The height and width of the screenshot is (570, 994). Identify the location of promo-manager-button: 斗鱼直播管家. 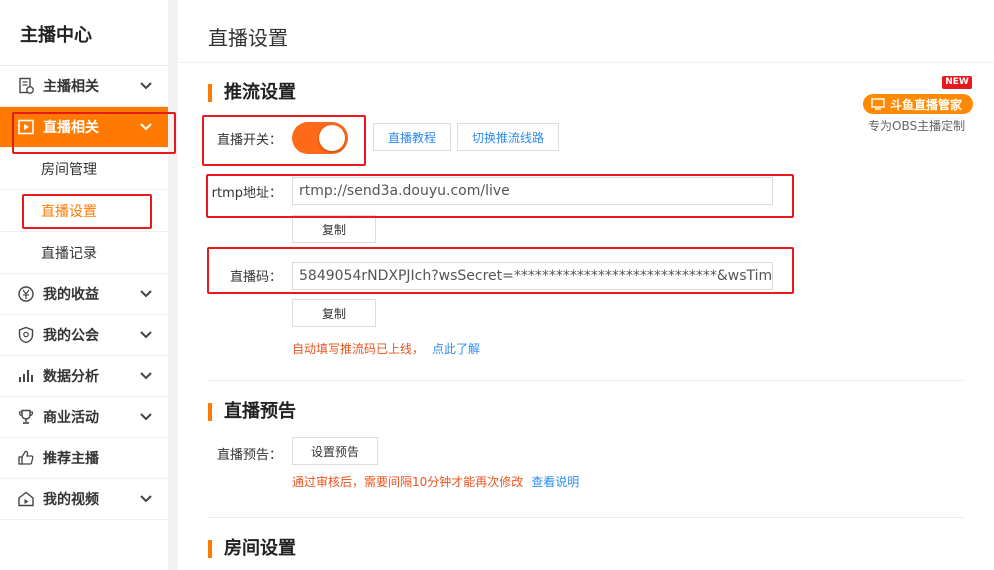
(918, 104).